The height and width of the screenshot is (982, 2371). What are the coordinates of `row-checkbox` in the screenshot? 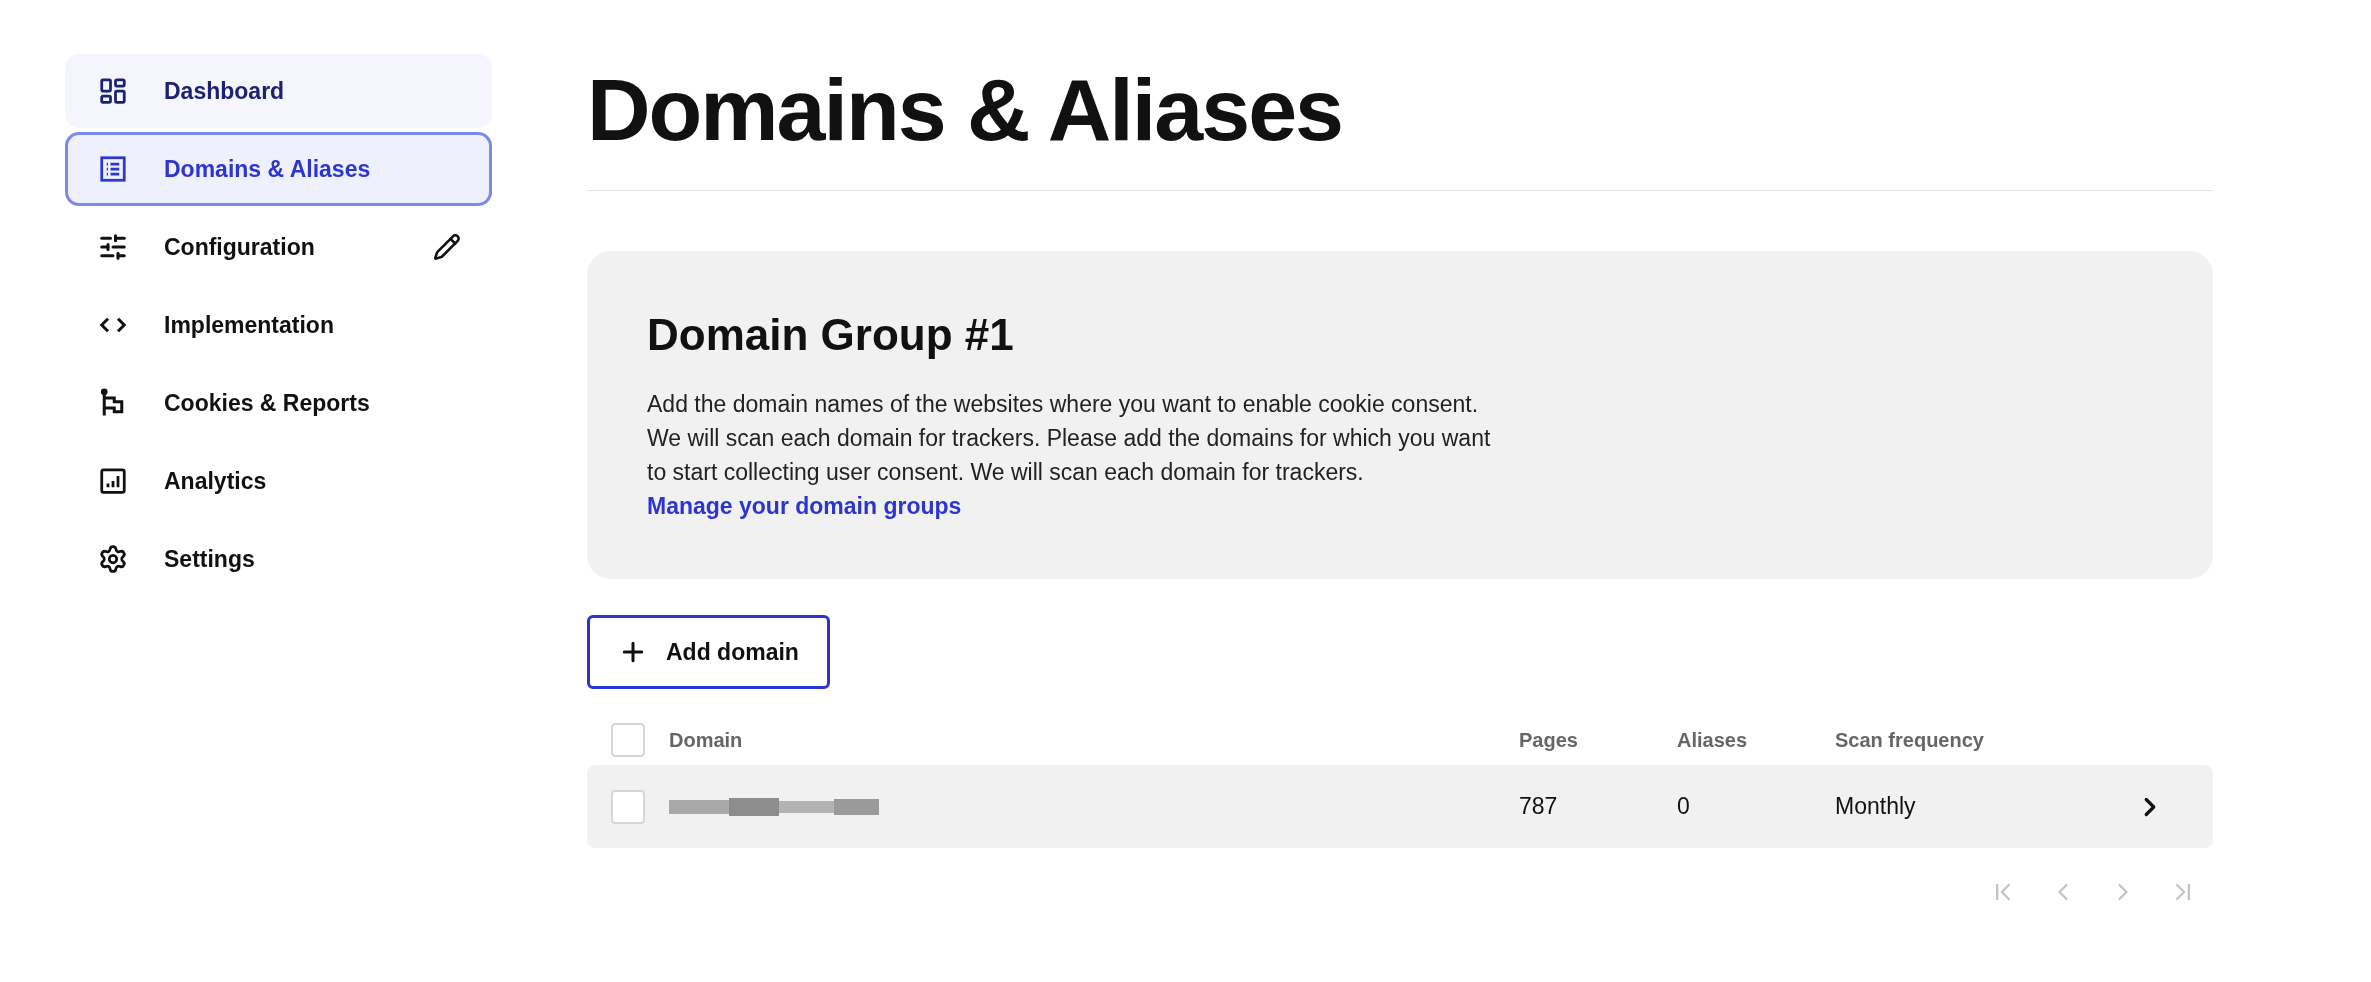 It's located at (628, 806).